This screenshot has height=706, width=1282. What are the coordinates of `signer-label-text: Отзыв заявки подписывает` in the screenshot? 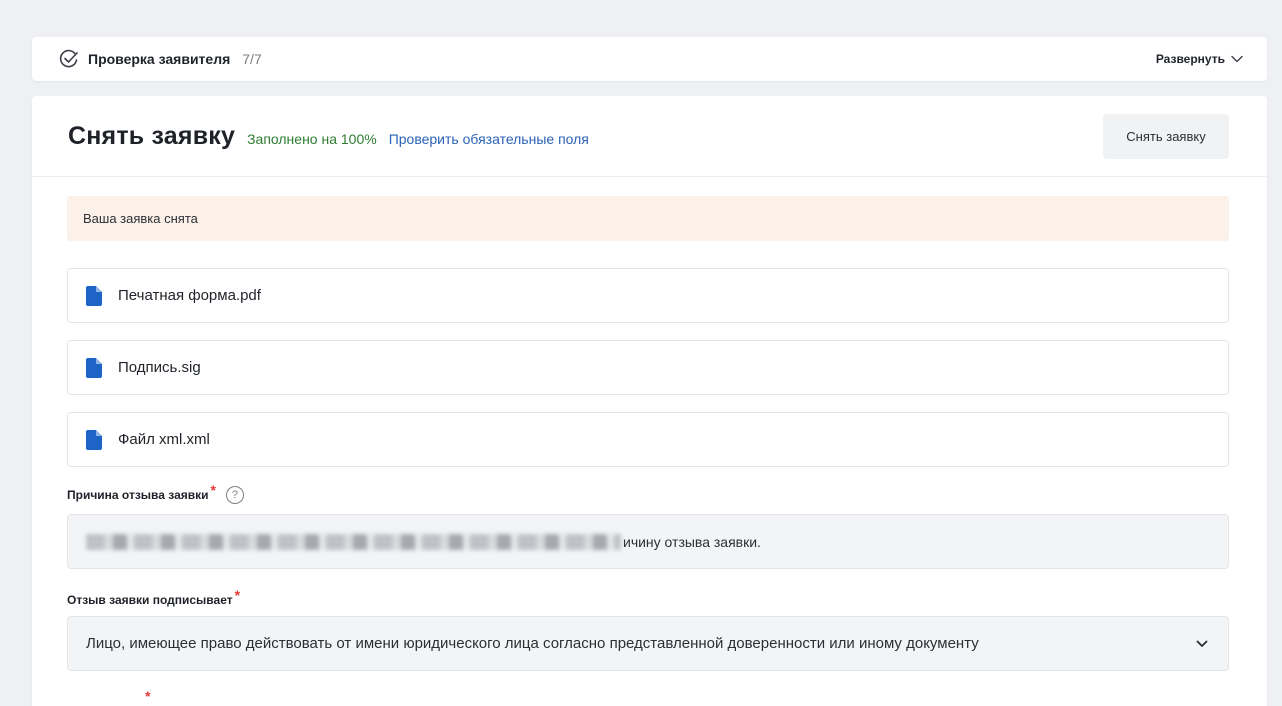 It's located at (150, 600).